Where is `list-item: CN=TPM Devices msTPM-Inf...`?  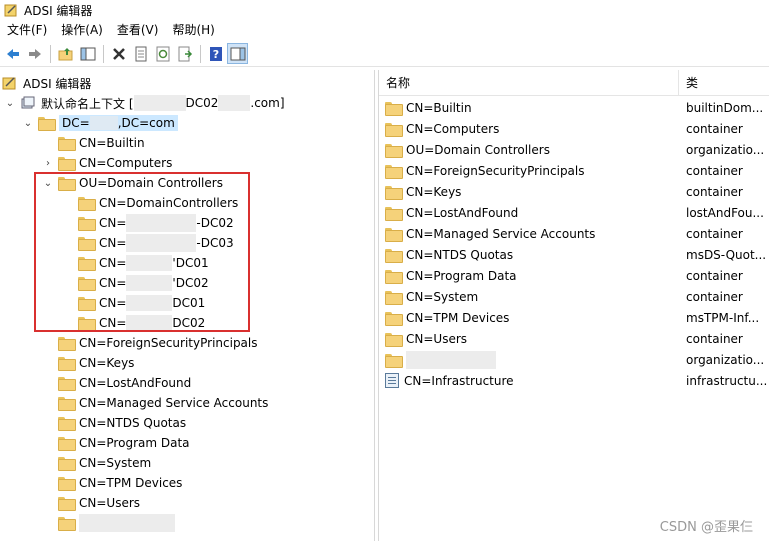
list-item: CN=TPM Devices msTPM-Inf... is located at coordinates (574, 317).